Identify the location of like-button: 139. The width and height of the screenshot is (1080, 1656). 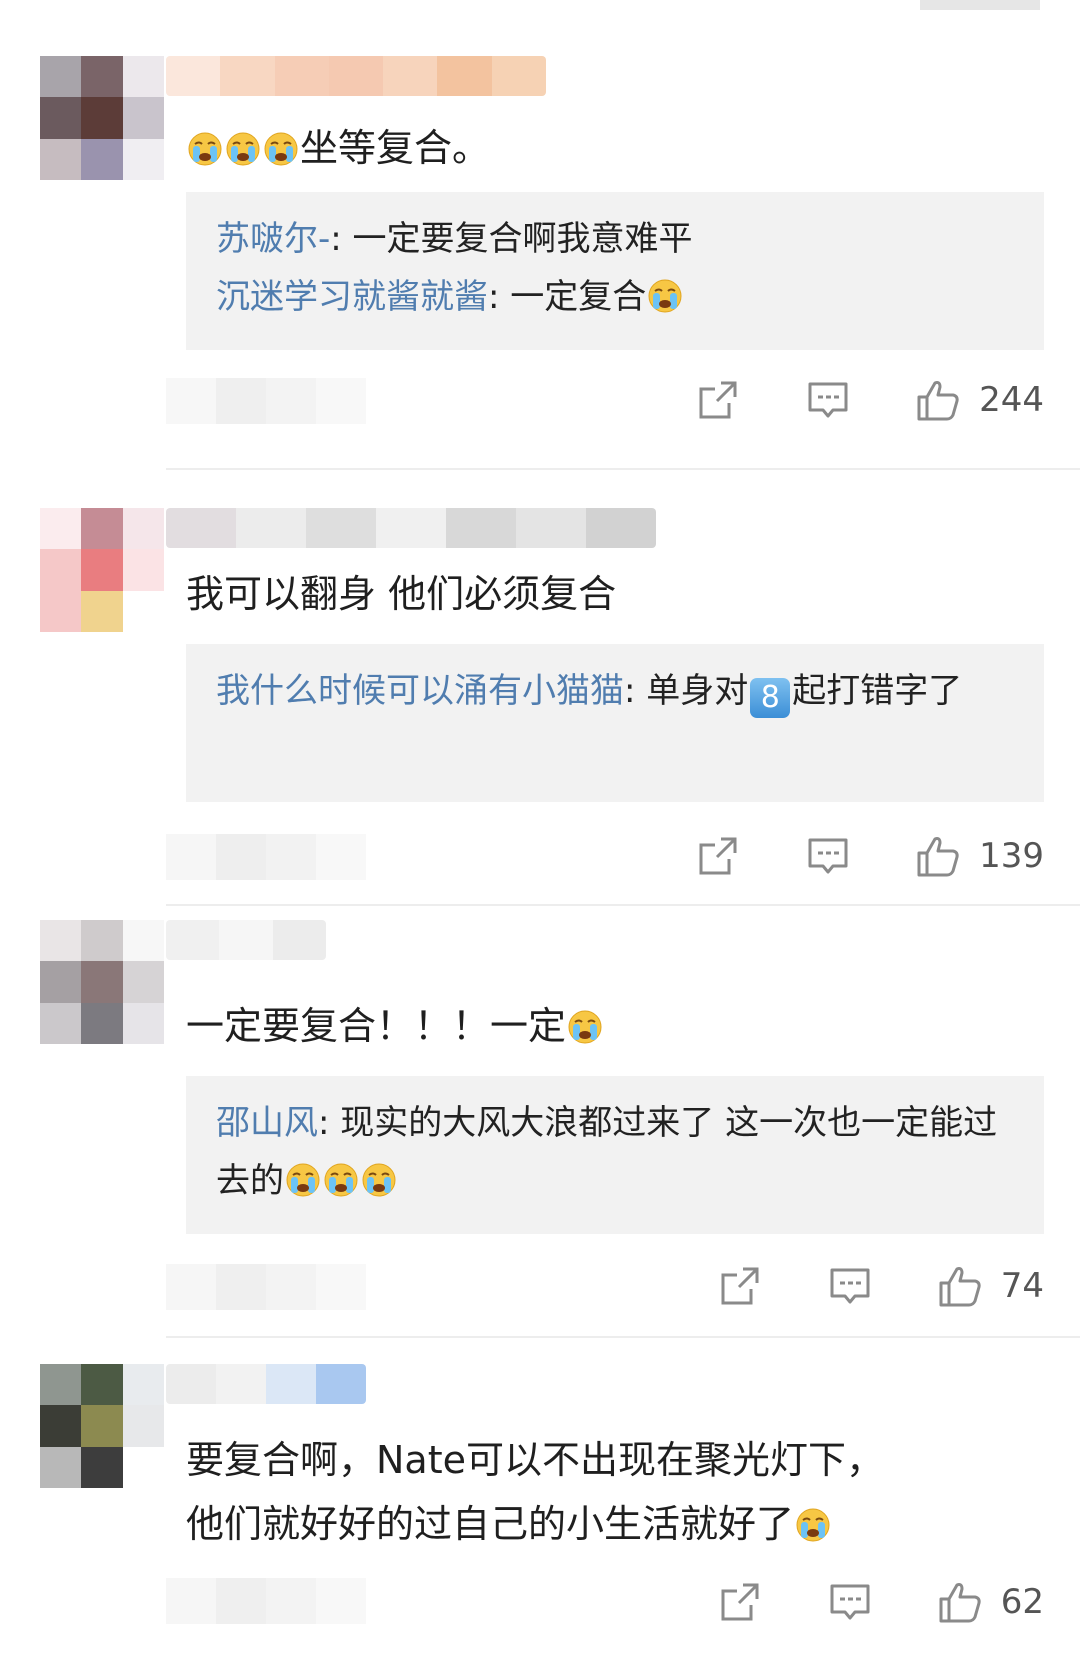
(979, 856).